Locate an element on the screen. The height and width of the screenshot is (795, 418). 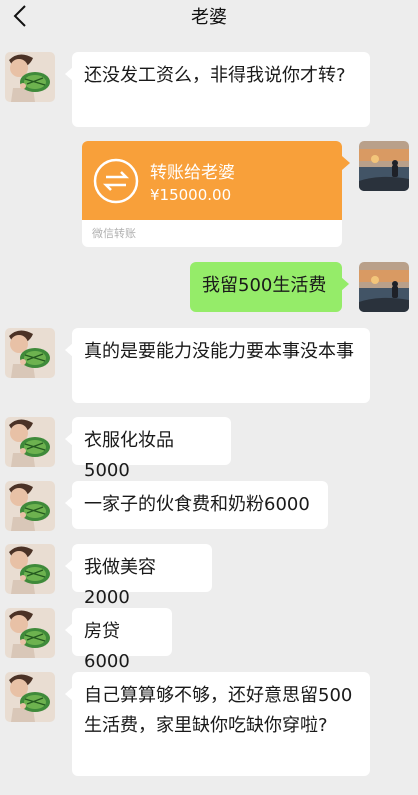
message-bubble: 自己算算够不够，还好意思留500生活费，家里缺你吃缺你穿啦? is located at coordinates (217, 724).